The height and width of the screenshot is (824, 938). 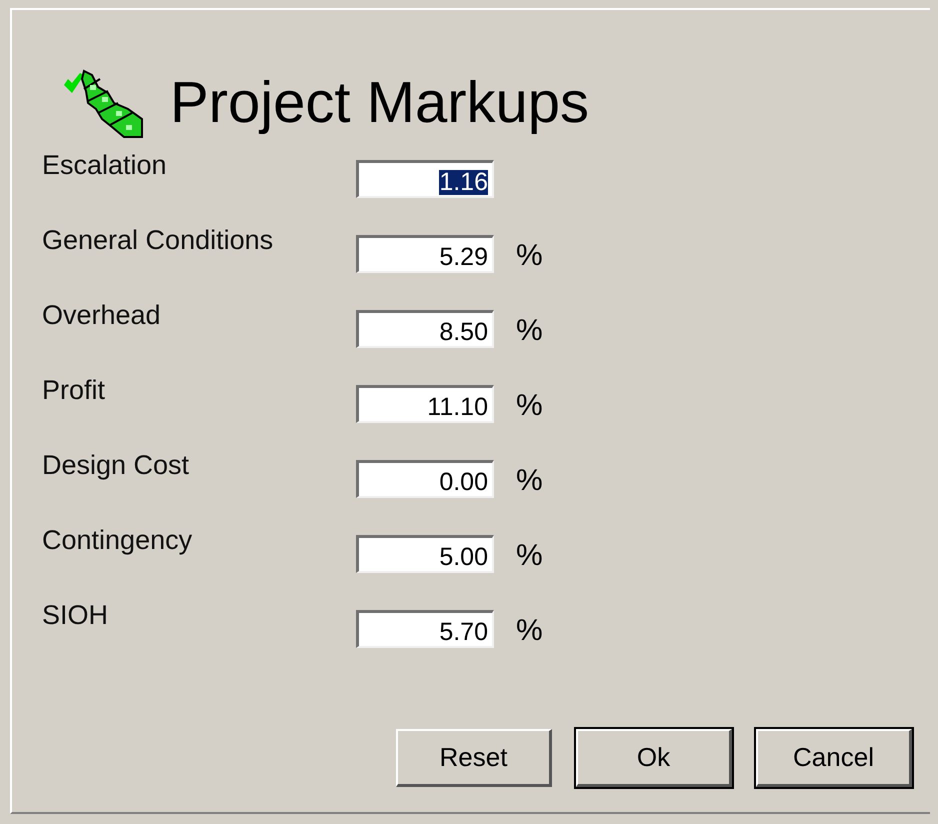 What do you see at coordinates (76, 614) in the screenshot?
I see `field-label: SIOH` at bounding box center [76, 614].